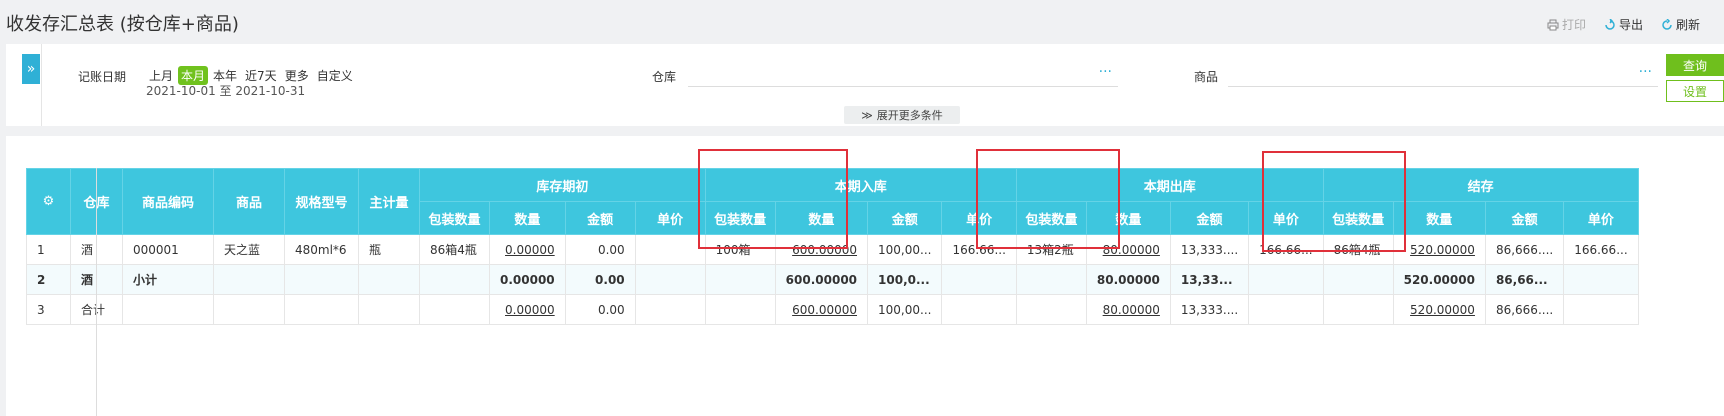 This screenshot has height=416, width=1724. I want to click on export-button: 导出, so click(1623, 24).